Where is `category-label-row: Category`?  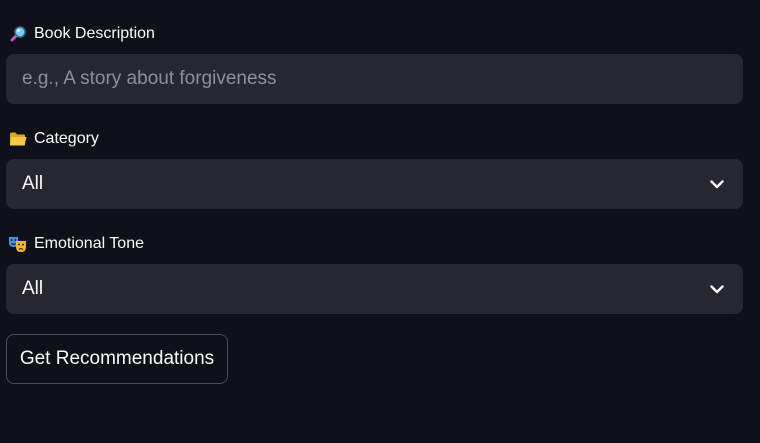 category-label-row: Category is located at coordinates (53, 139).